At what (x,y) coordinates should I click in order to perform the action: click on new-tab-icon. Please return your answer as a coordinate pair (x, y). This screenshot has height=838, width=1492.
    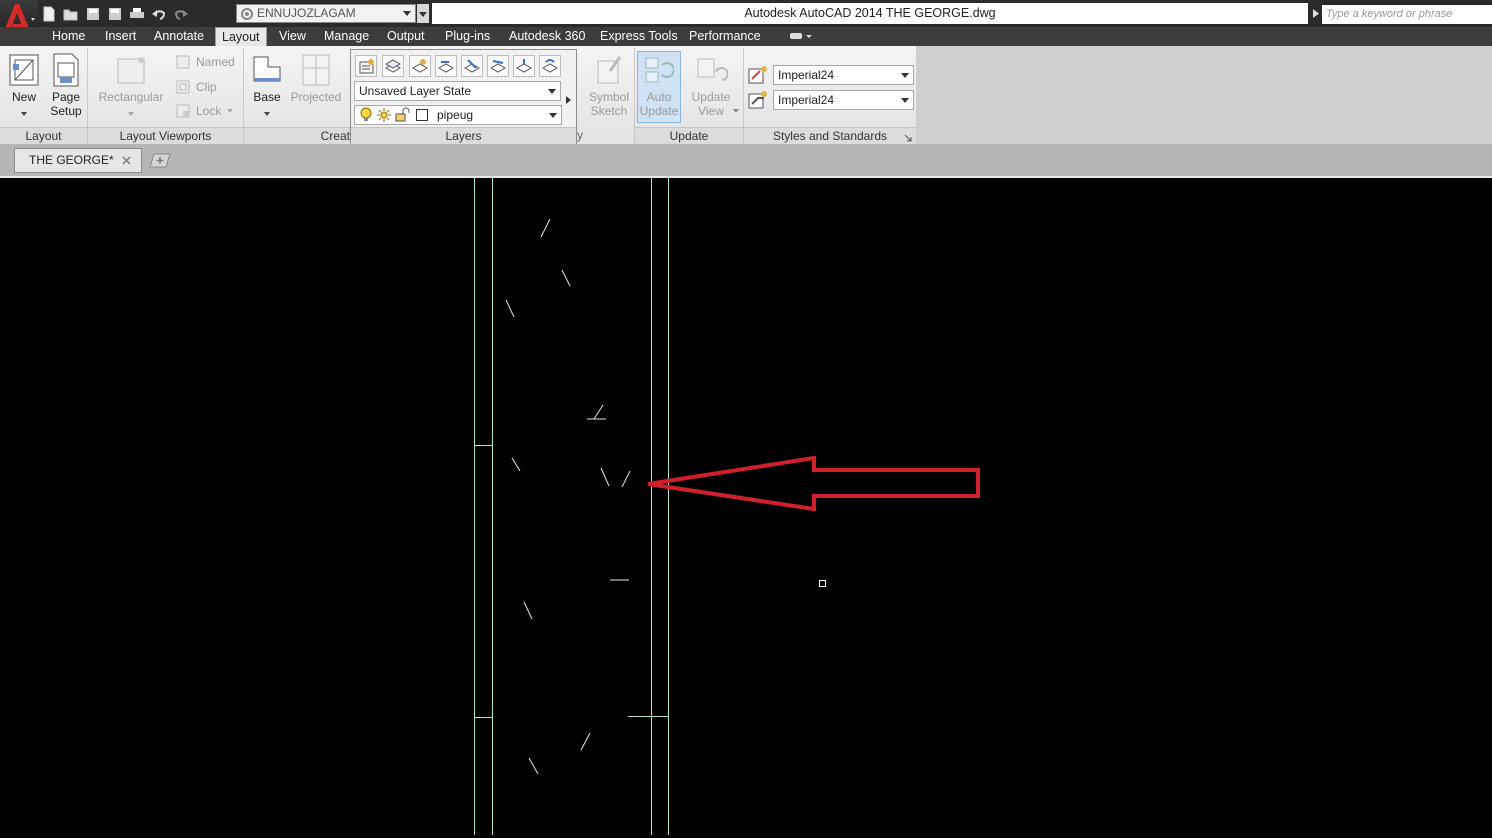
    Looking at the image, I should click on (160, 160).